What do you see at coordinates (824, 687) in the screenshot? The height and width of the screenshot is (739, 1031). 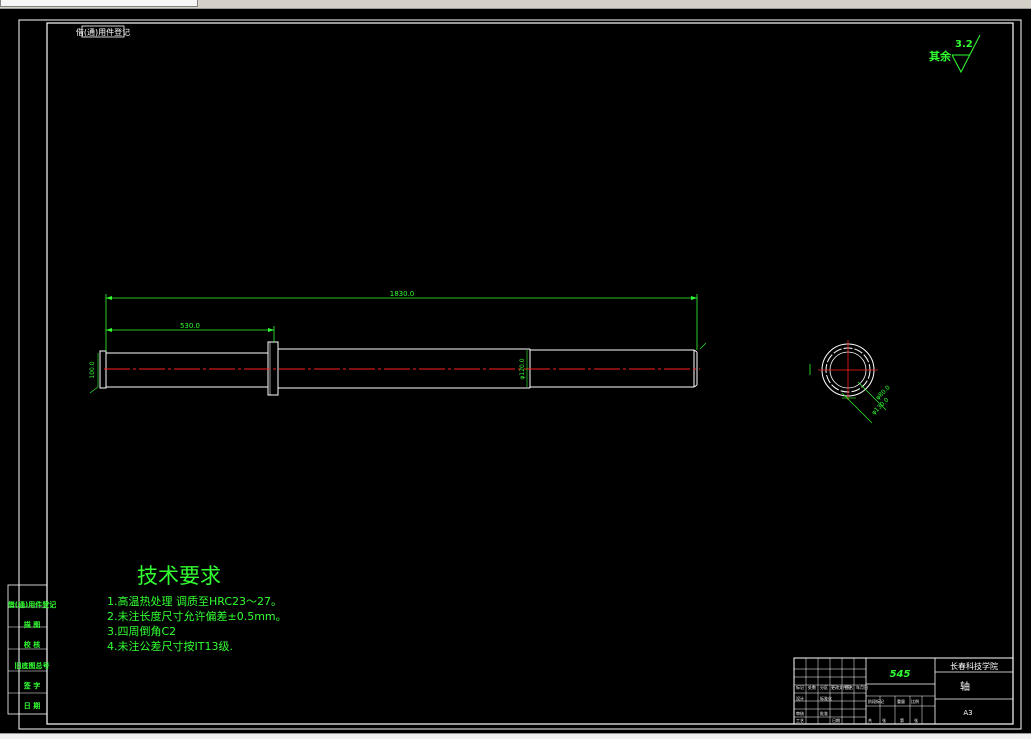 I see `tb-label-2: 分区` at bounding box center [824, 687].